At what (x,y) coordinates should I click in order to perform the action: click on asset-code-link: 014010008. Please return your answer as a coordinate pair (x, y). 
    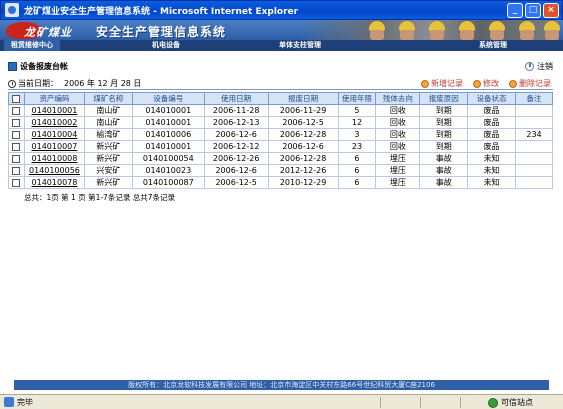
    Looking at the image, I should click on (55, 158).